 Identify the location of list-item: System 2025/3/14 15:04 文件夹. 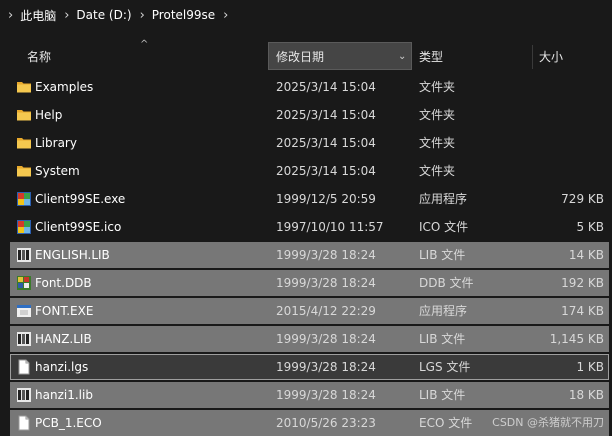
(306, 171).